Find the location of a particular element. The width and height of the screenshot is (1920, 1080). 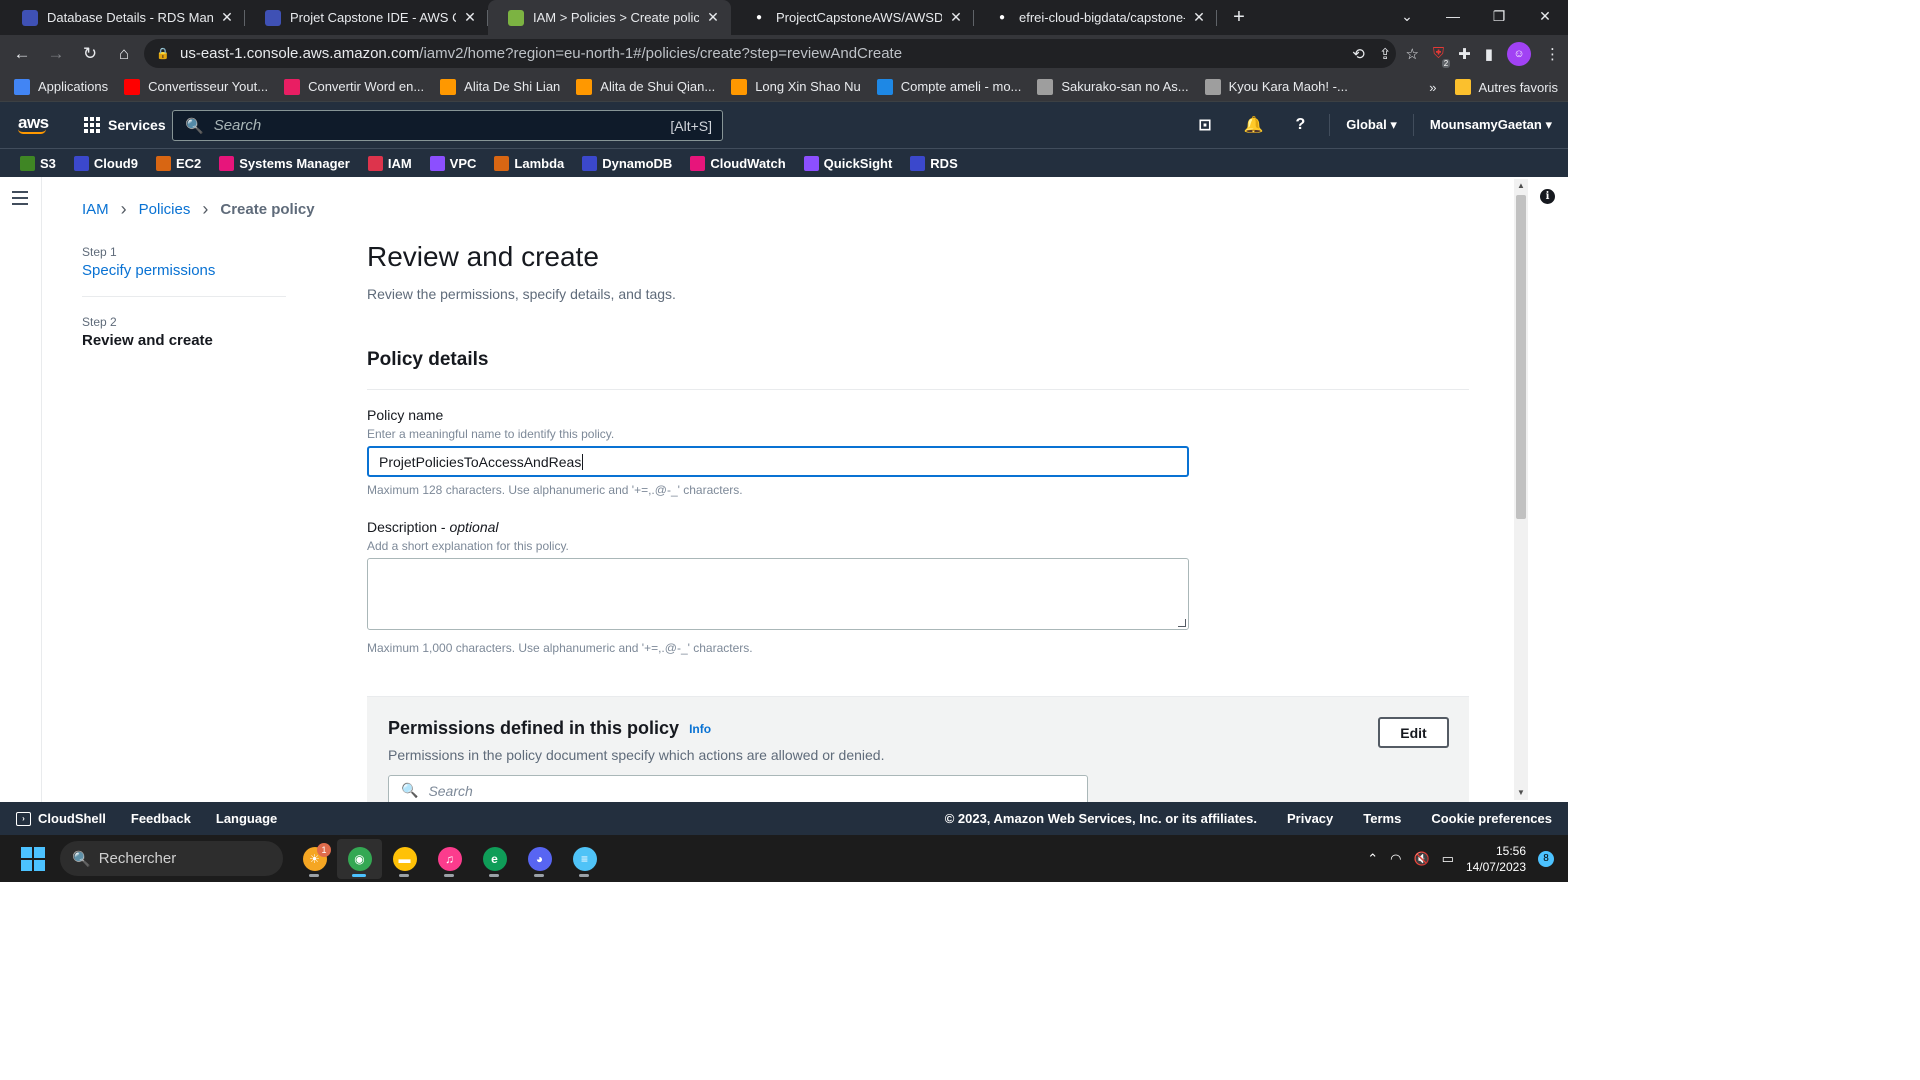

translate-icon: ⟲ is located at coordinates (1358, 54).